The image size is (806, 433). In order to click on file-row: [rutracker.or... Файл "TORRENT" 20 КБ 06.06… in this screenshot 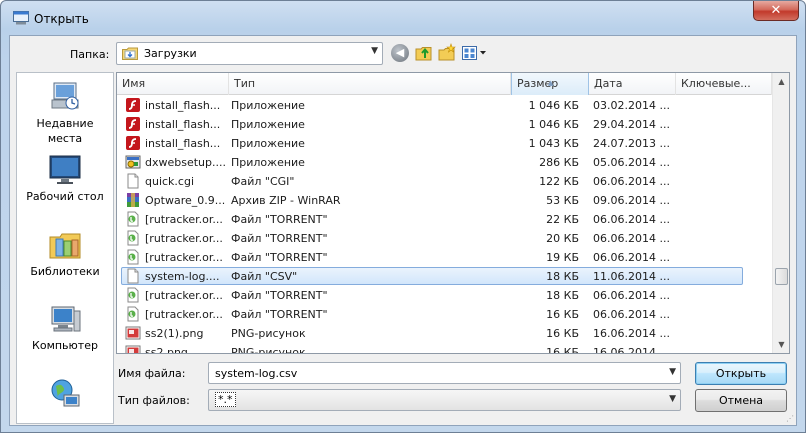, I will do `click(444, 238)`.